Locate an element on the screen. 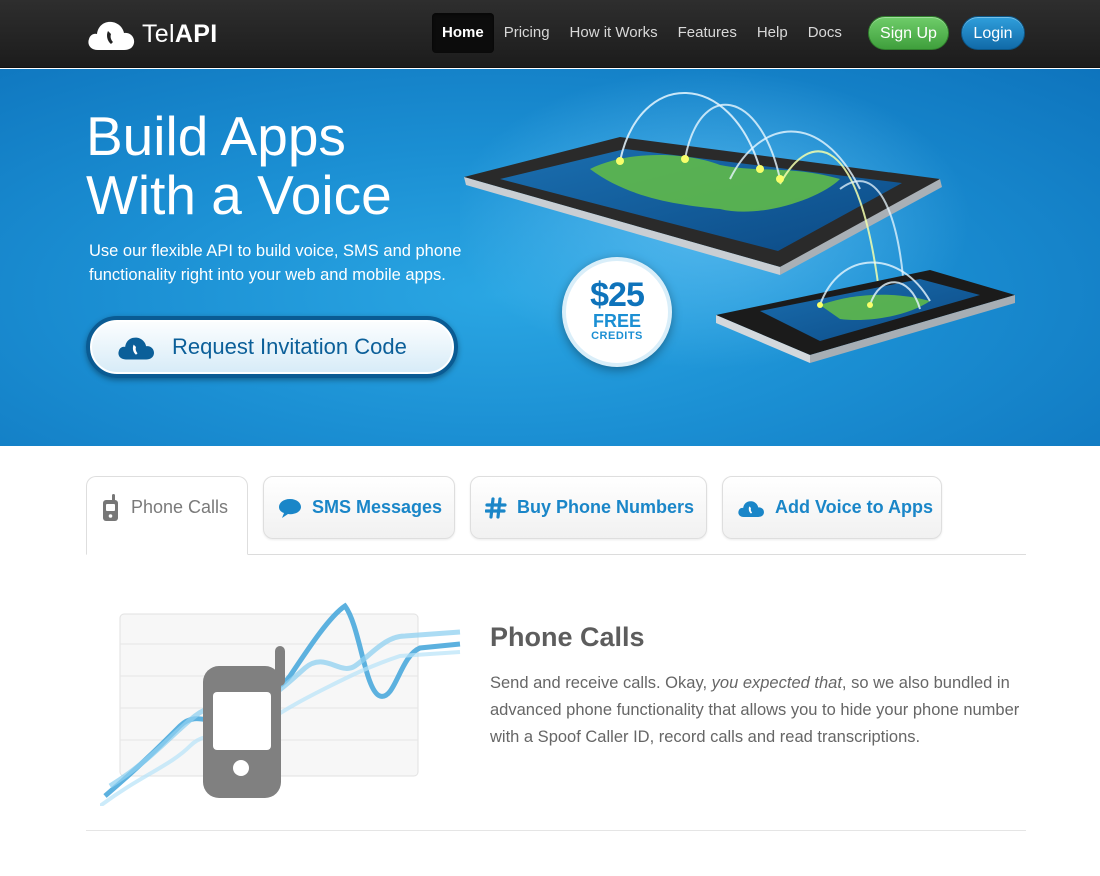  free-credits-badge: $25 FREE CREDITS is located at coordinates (617, 312).